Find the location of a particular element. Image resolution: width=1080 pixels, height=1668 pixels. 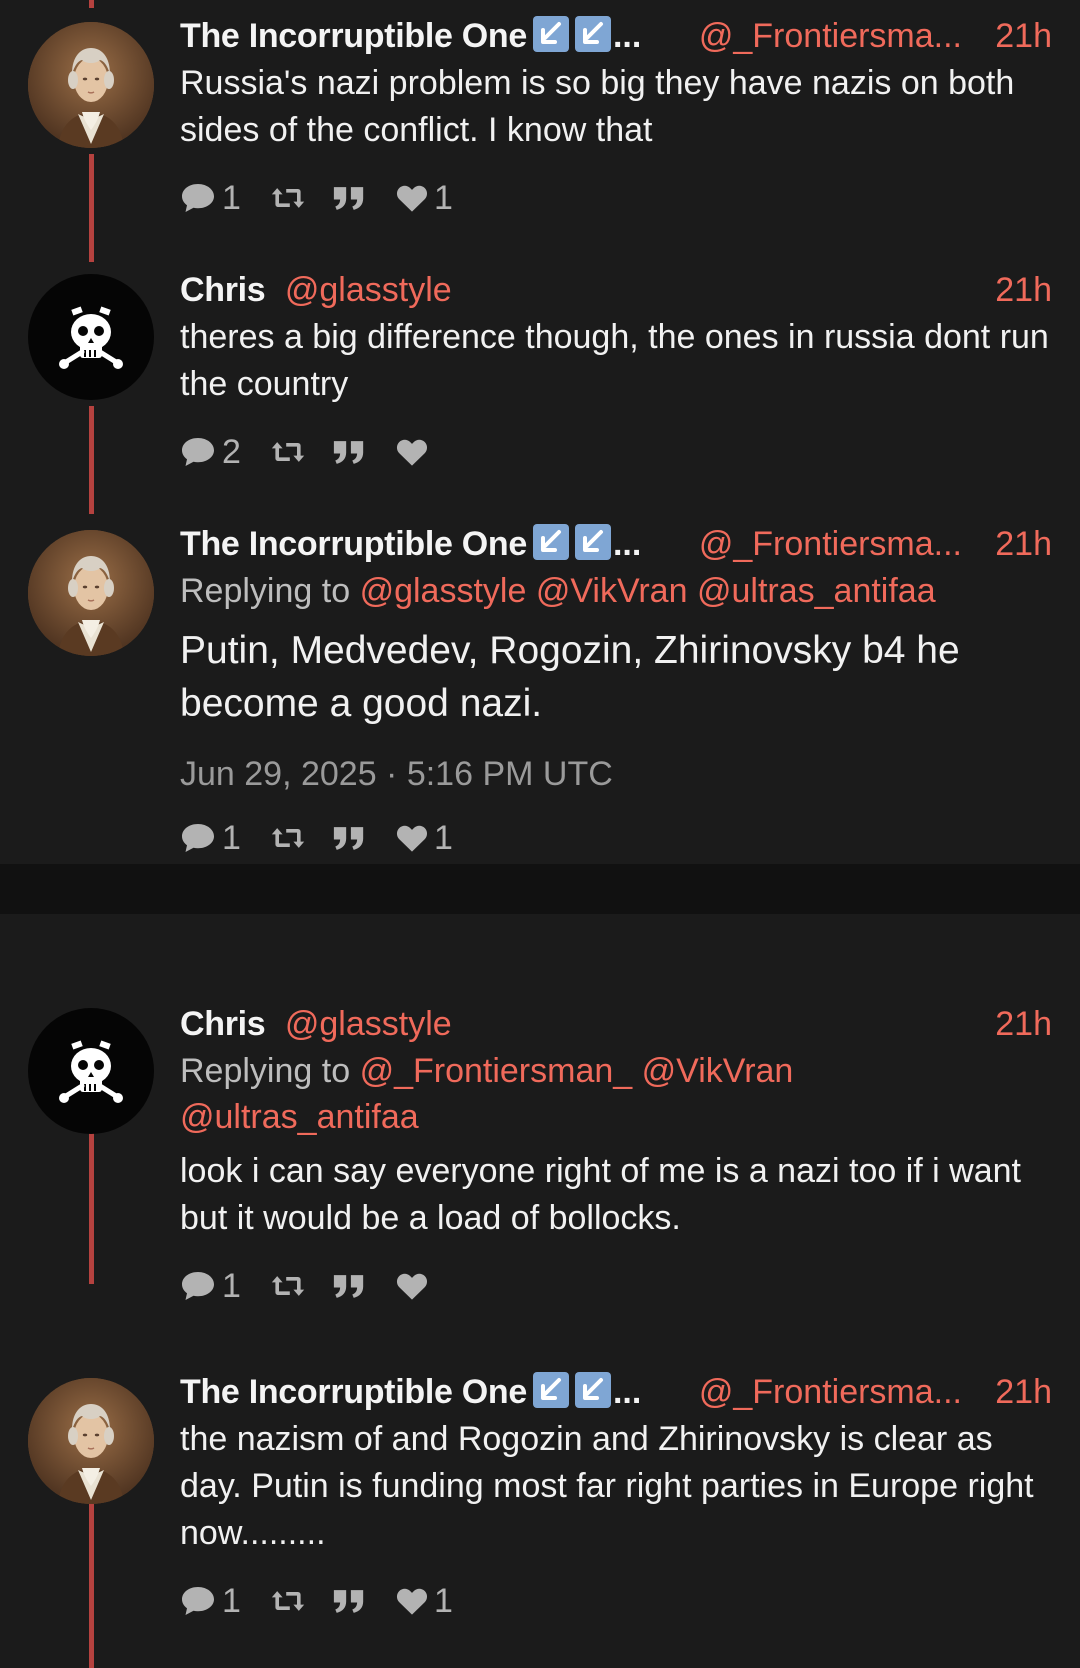

reply-button: 2 is located at coordinates (210, 452).